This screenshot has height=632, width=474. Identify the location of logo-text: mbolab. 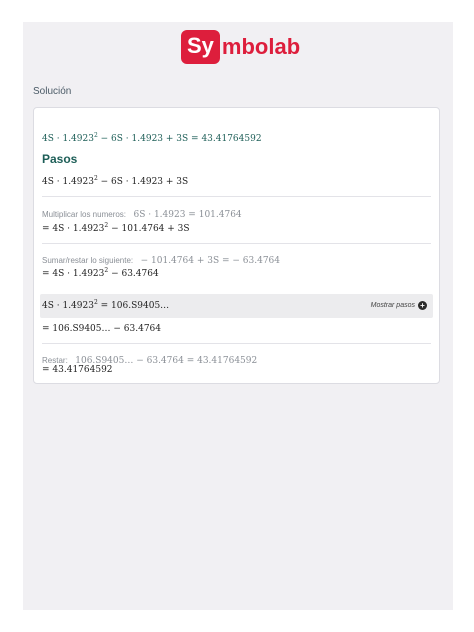
(261, 46).